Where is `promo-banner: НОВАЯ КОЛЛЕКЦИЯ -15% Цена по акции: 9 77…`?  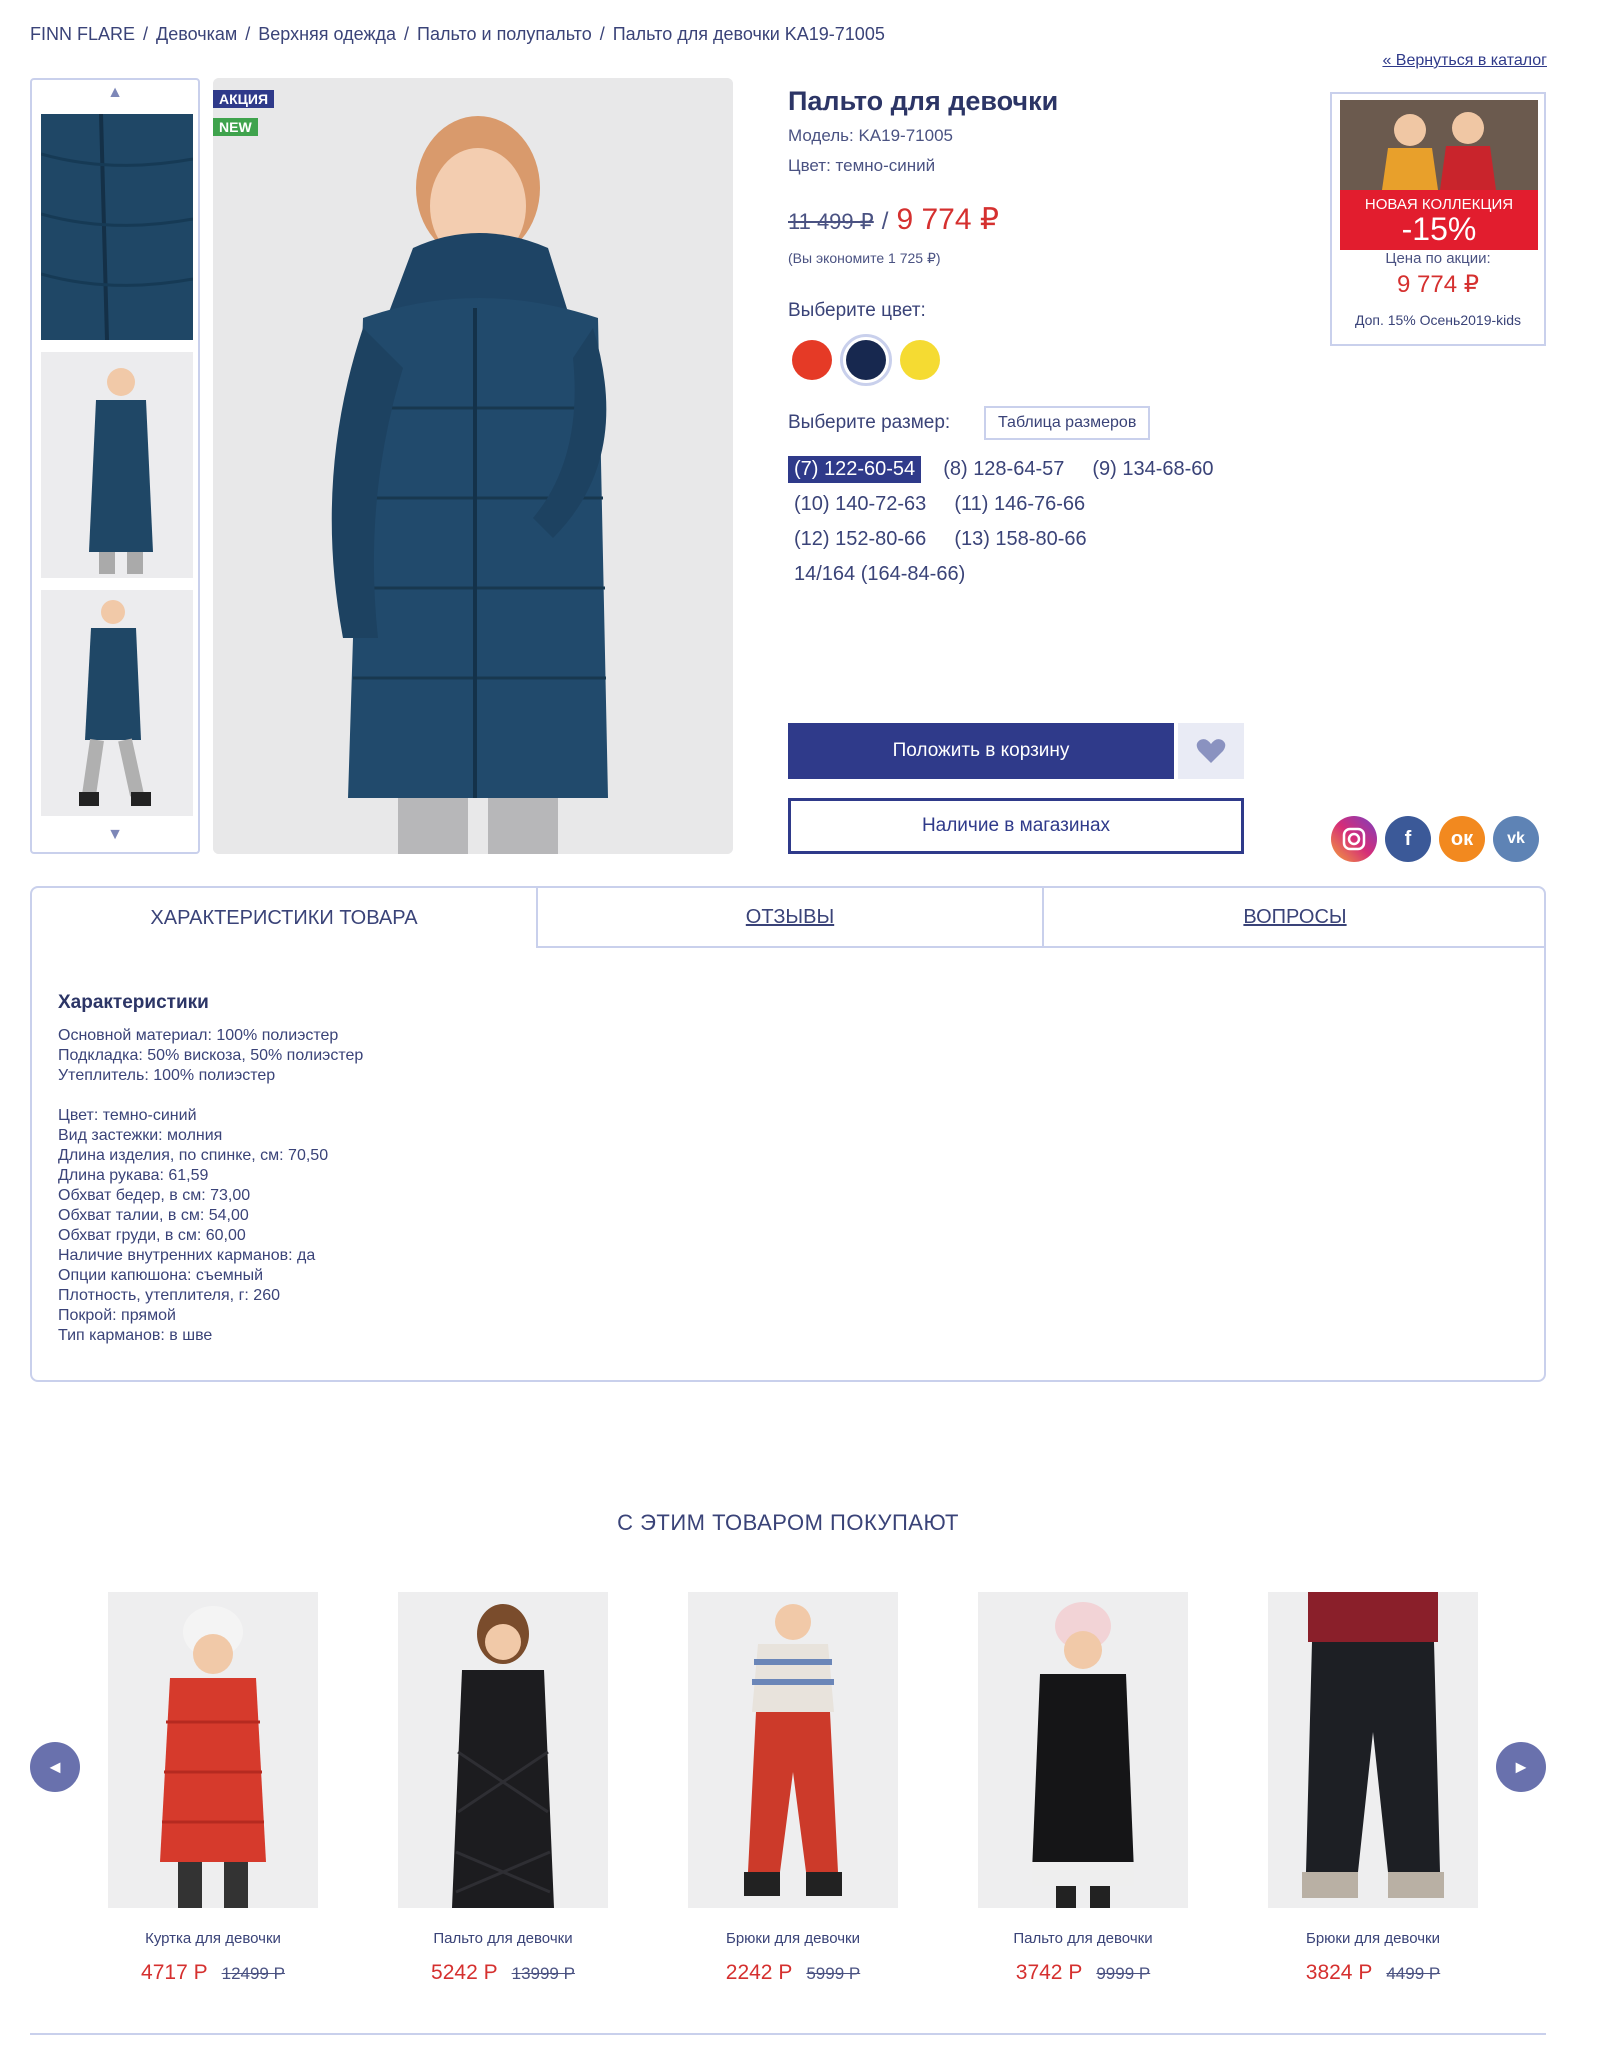
promo-banner: НОВАЯ КОЛЛЕКЦИЯ -15% Цена по акции: 9 77… is located at coordinates (1438, 219).